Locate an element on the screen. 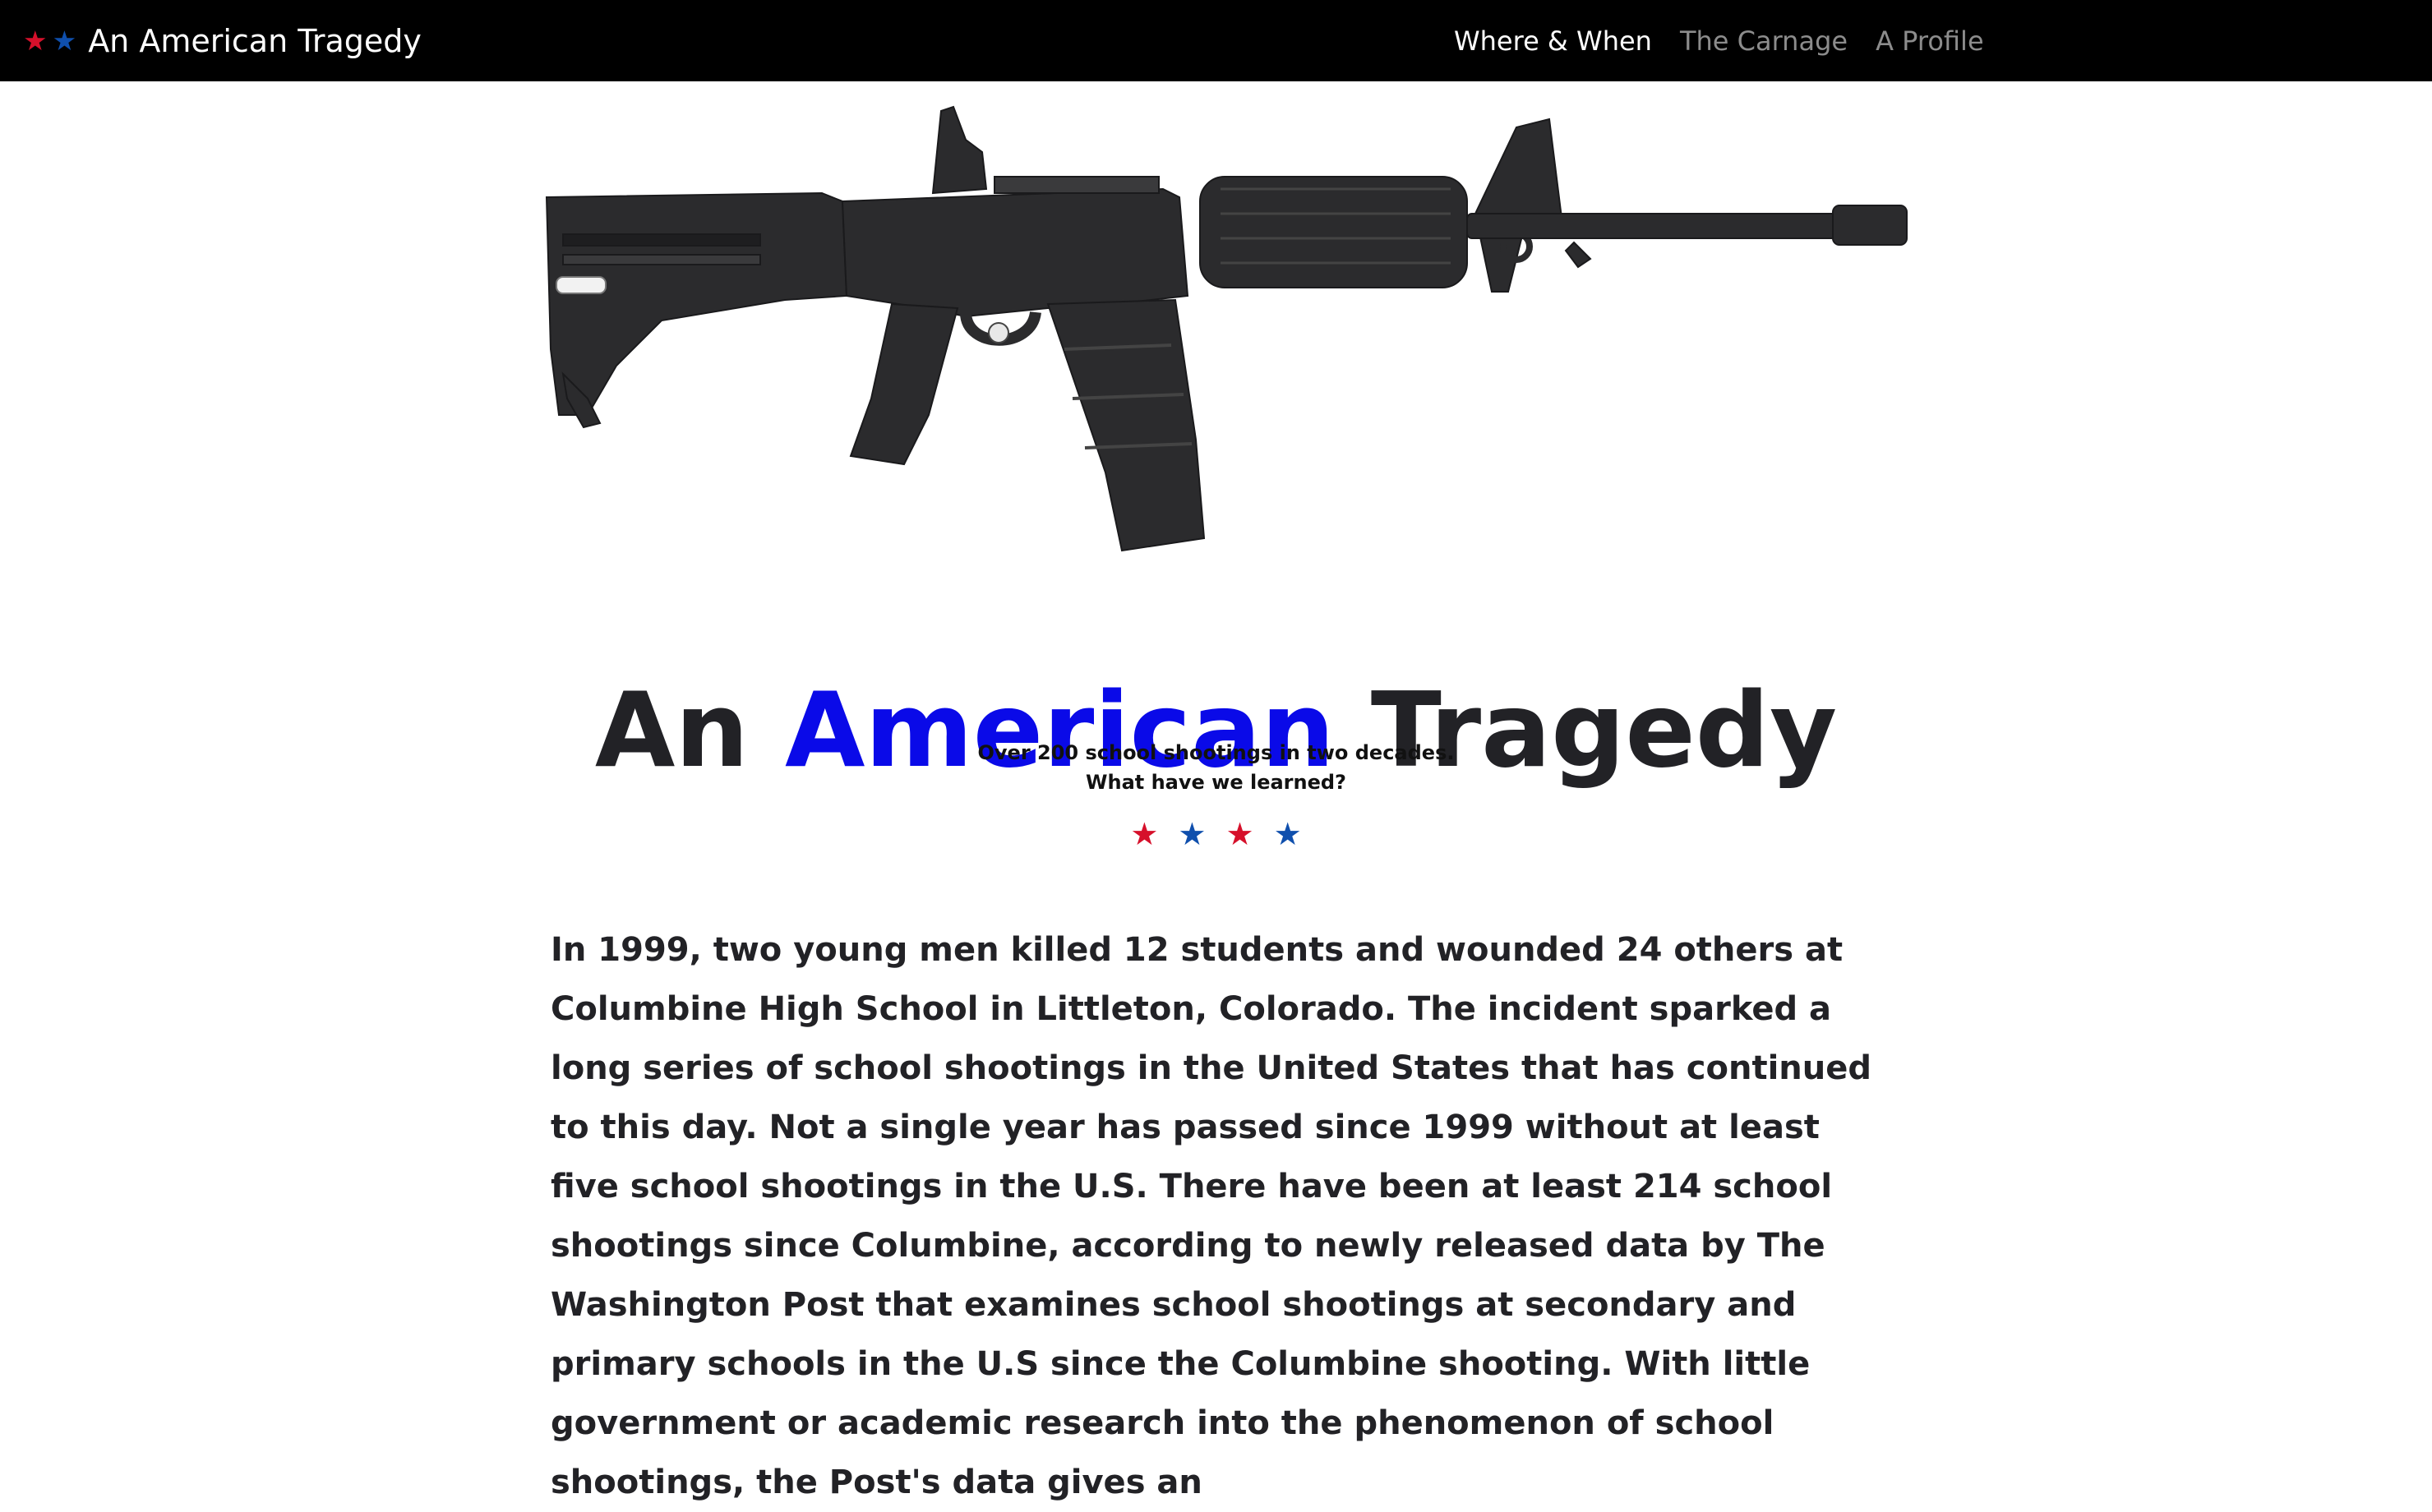 The image size is (2432, 1512). nav-link-a-profile: A Profile is located at coordinates (1930, 41).